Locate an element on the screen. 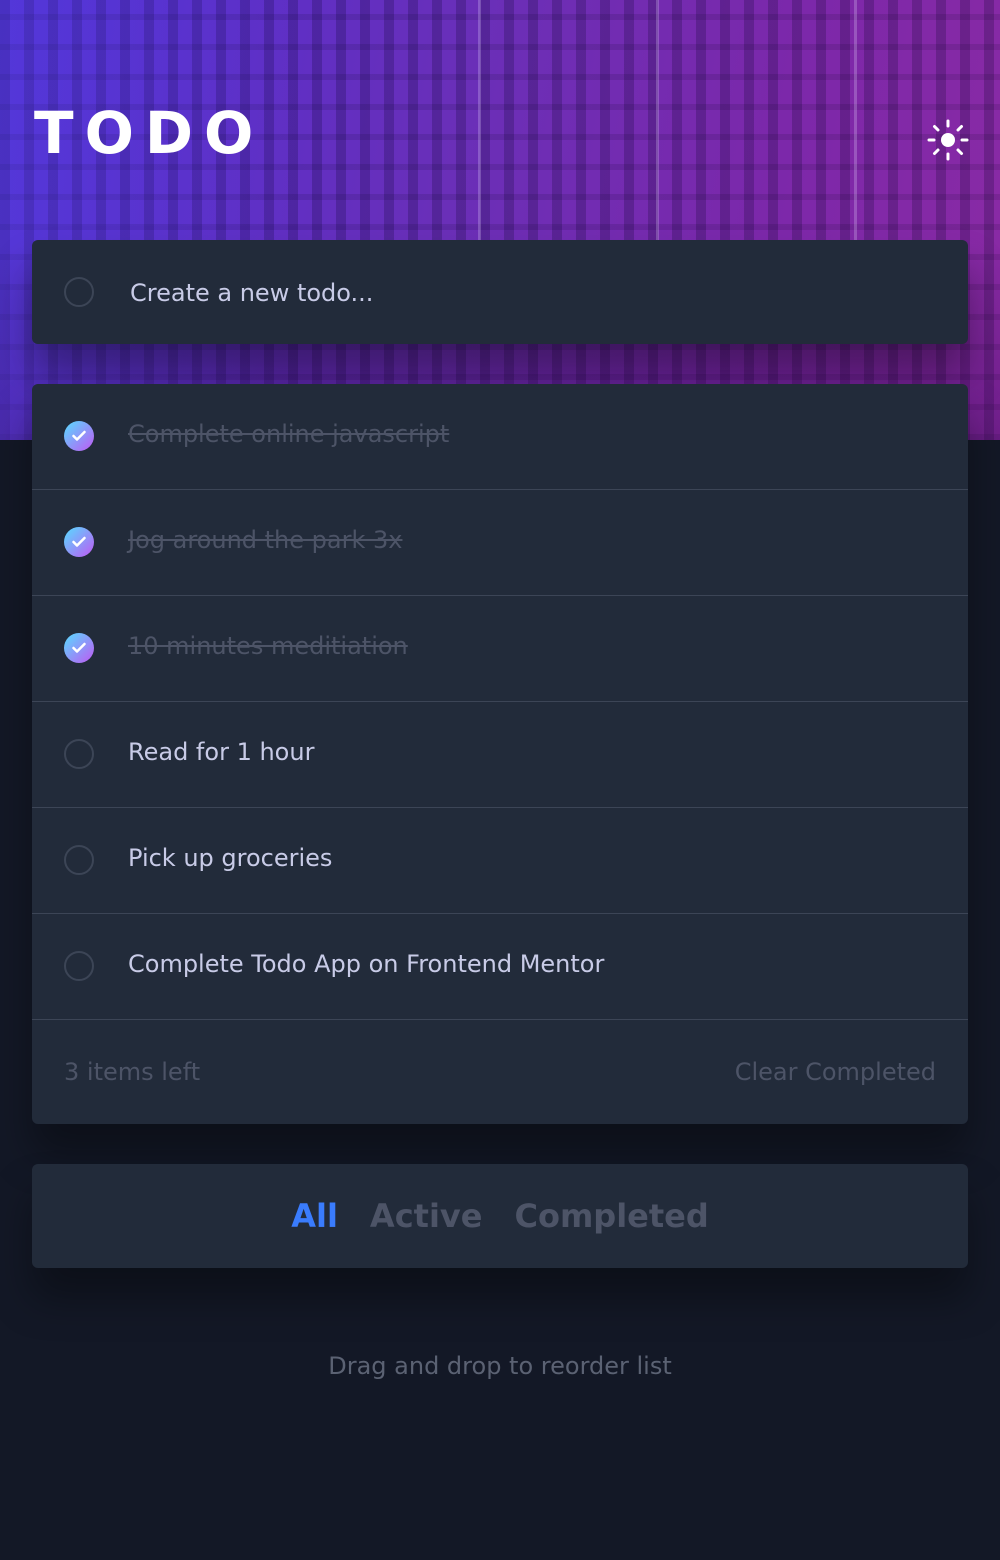 The image size is (1000, 1560). new-todo-input is located at coordinates (530, 293).